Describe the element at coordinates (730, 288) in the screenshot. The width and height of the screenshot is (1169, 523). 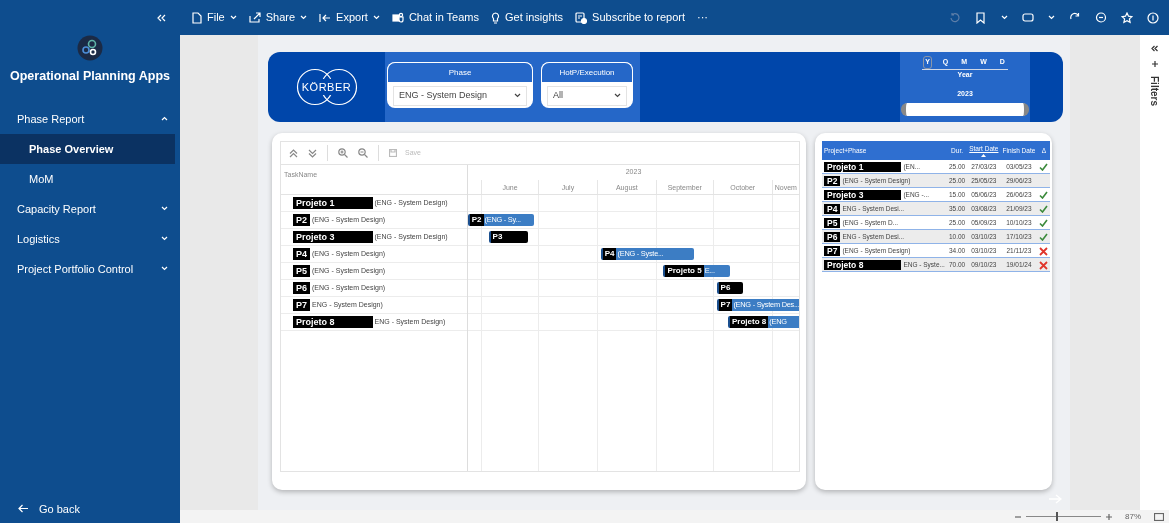
I see `gantt-bar: P6` at that location.